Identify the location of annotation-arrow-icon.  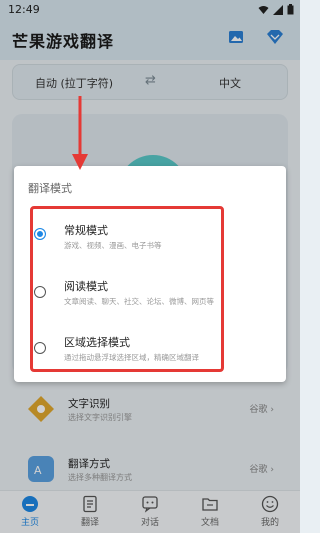
(80, 133).